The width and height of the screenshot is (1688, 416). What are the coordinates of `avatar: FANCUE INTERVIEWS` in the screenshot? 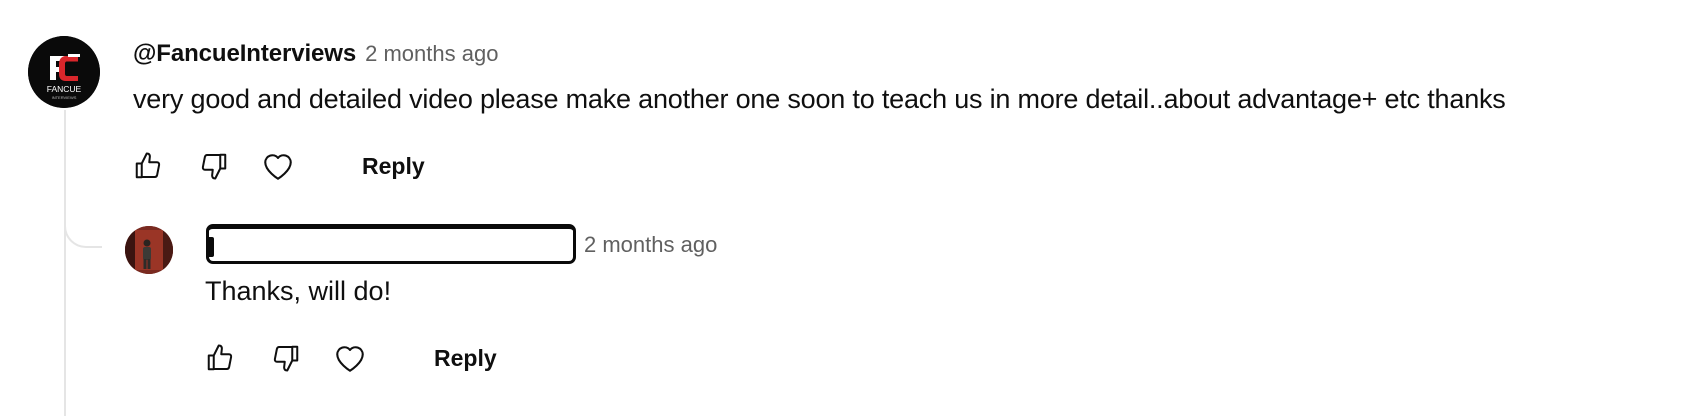 It's located at (64, 72).